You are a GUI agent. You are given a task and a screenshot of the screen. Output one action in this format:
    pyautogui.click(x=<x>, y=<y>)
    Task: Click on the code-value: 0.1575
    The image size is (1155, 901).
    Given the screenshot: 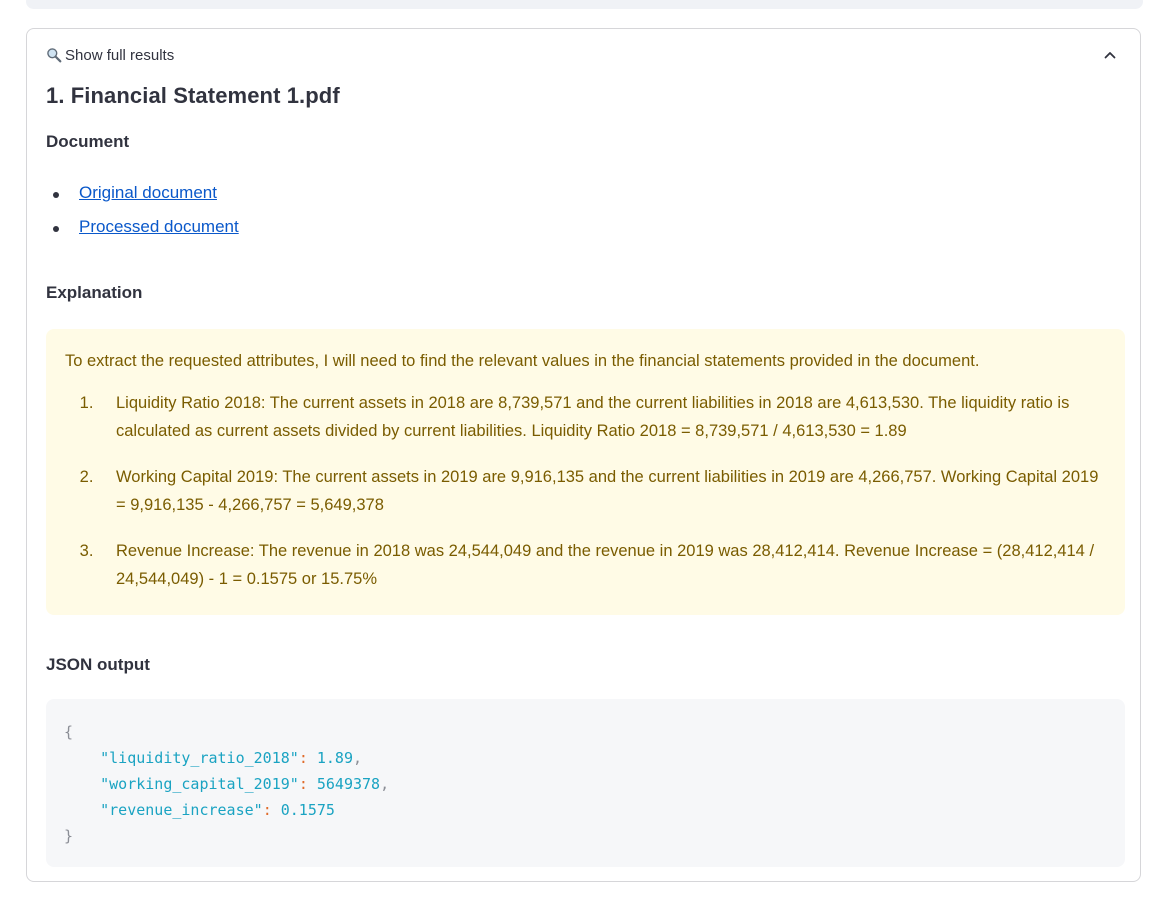 What is the action you would take?
    pyautogui.click(x=307, y=810)
    